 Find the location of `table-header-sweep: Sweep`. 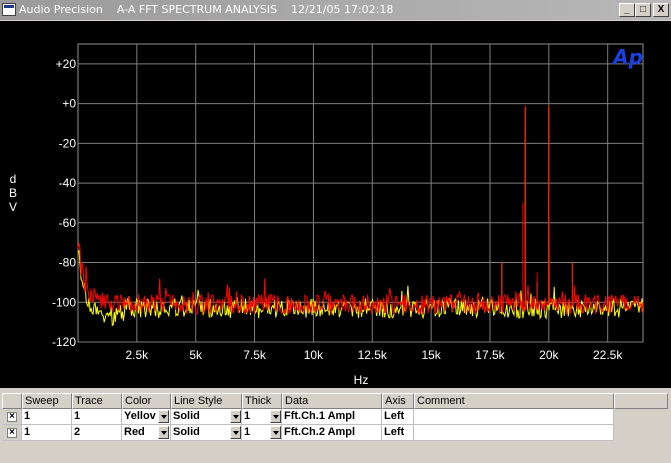

table-header-sweep: Sweep is located at coordinates (47, 401).